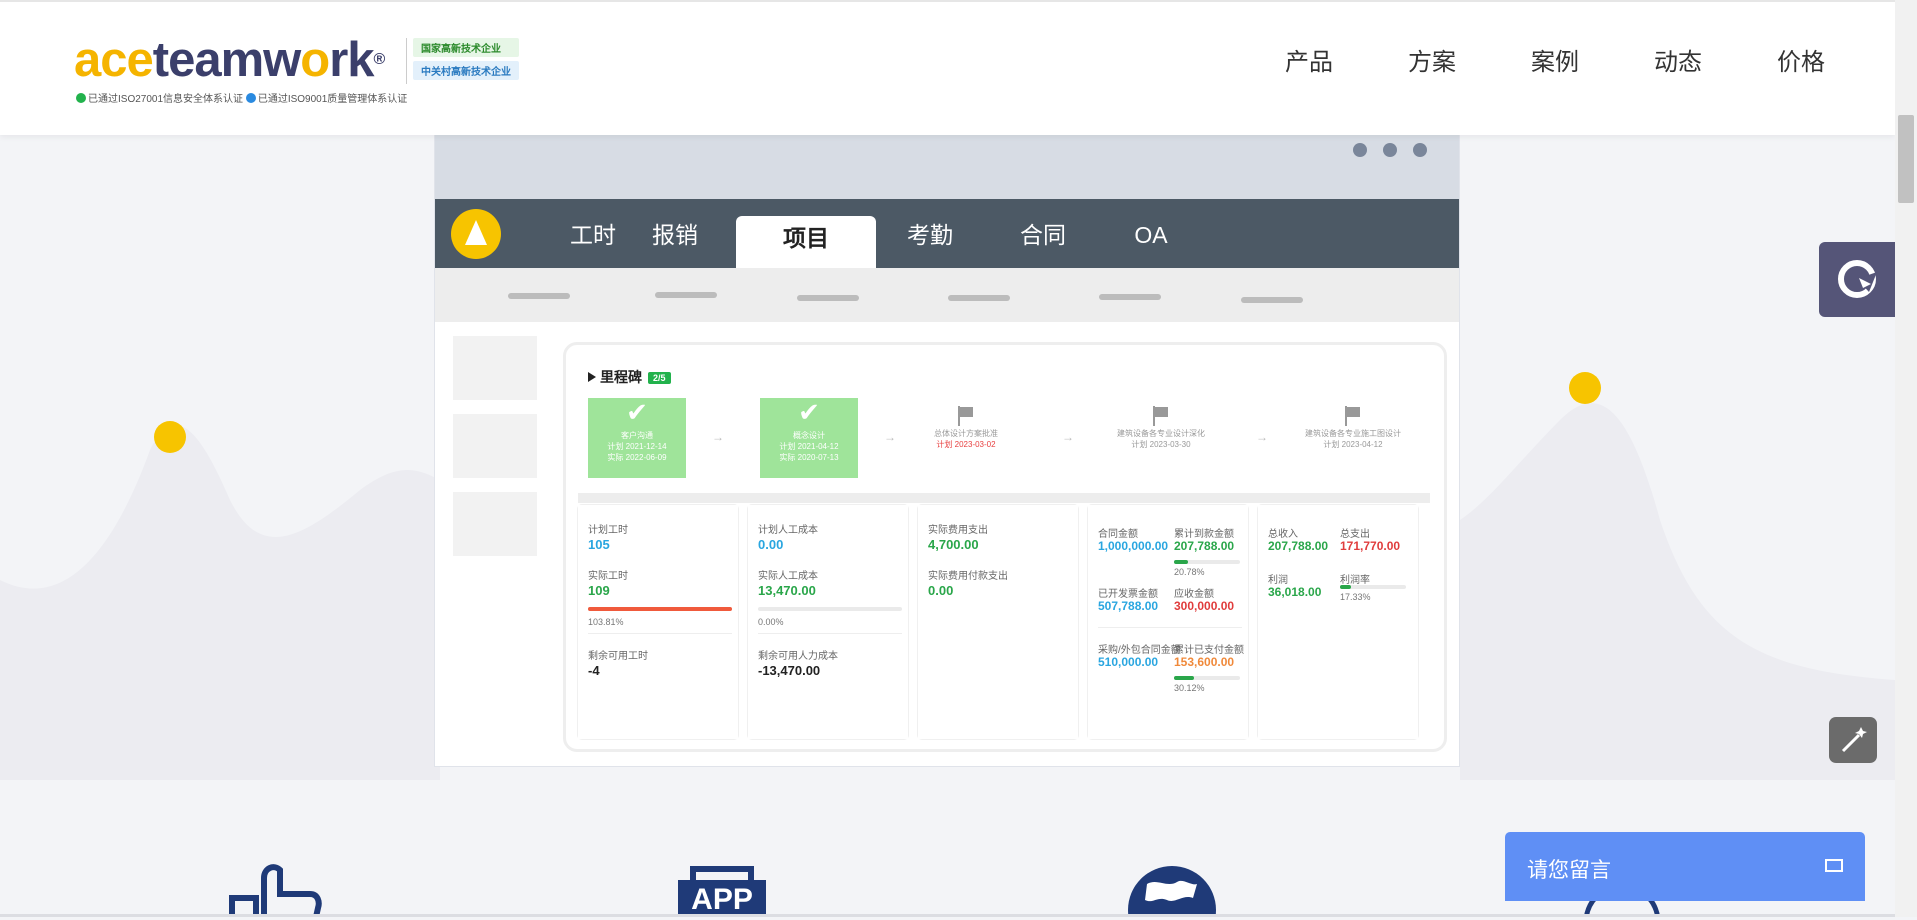 This screenshot has height=920, width=1917. Describe the element at coordinates (788, 576) in the screenshot. I see `actual-labor-label: 实际人工成本` at that location.